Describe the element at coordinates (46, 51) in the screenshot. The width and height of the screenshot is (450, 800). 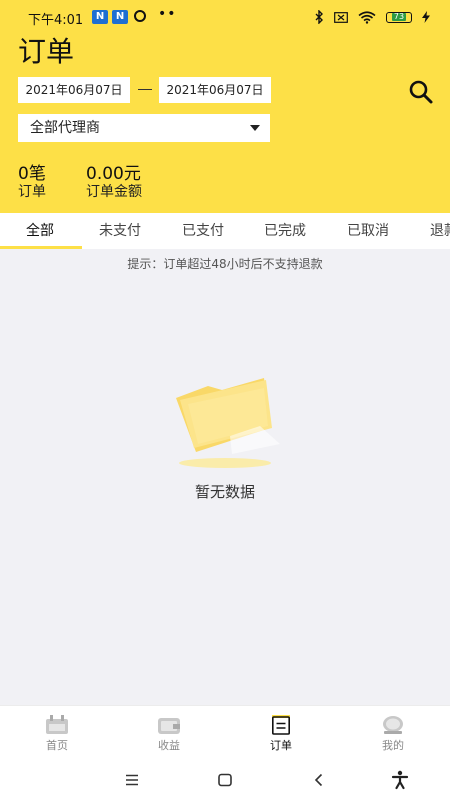
I see `page-title: 订单` at that location.